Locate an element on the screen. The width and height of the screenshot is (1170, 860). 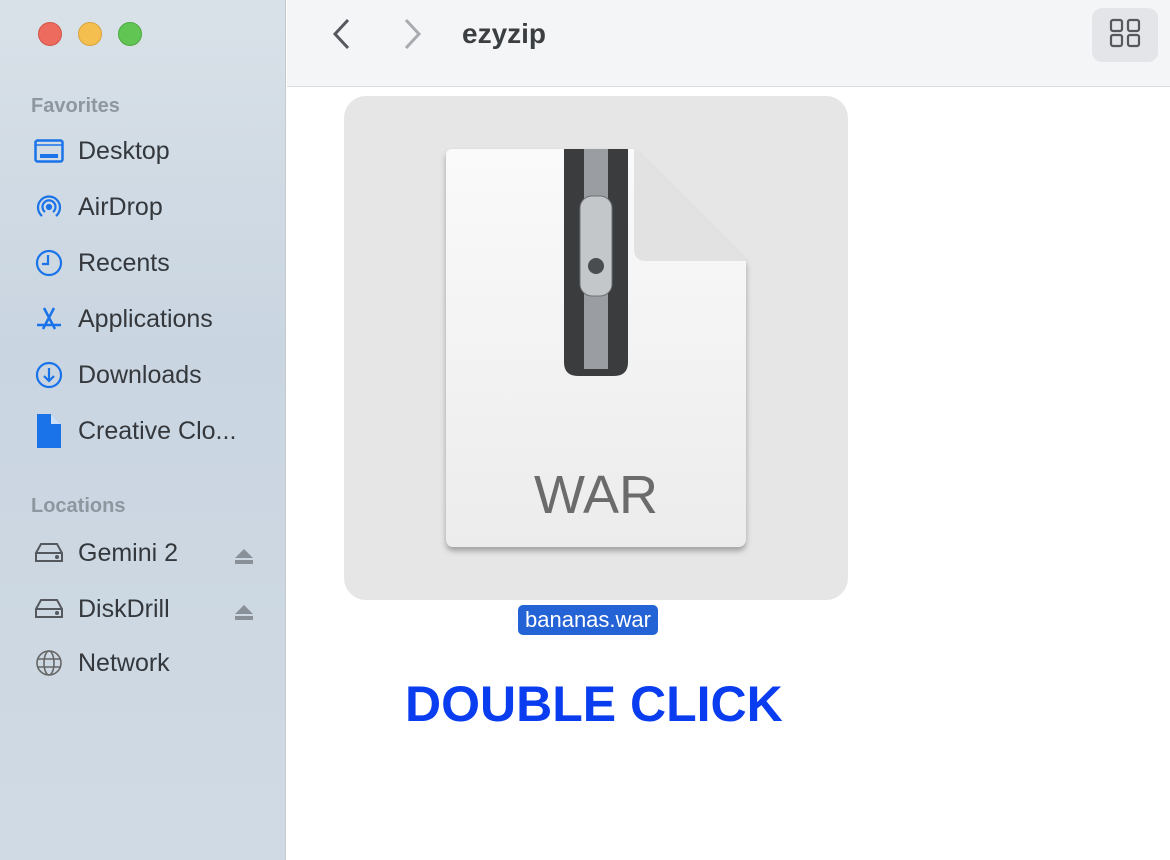
sidebar-item-airdrop: AirDrop is located at coordinates (154, 207).